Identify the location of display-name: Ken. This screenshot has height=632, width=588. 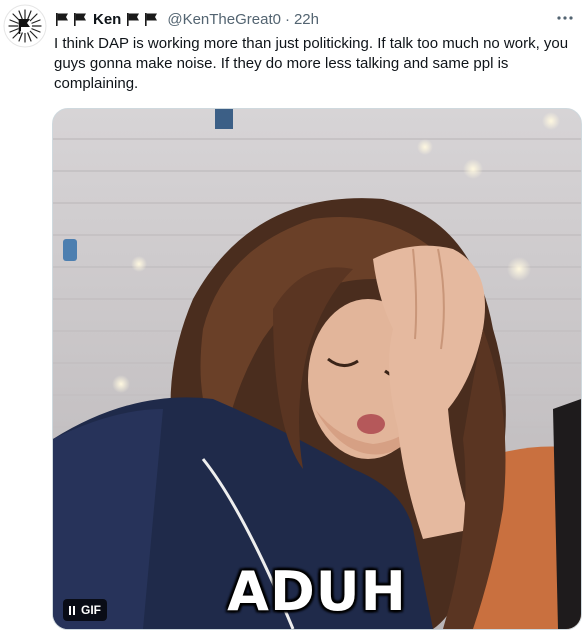
(107, 19).